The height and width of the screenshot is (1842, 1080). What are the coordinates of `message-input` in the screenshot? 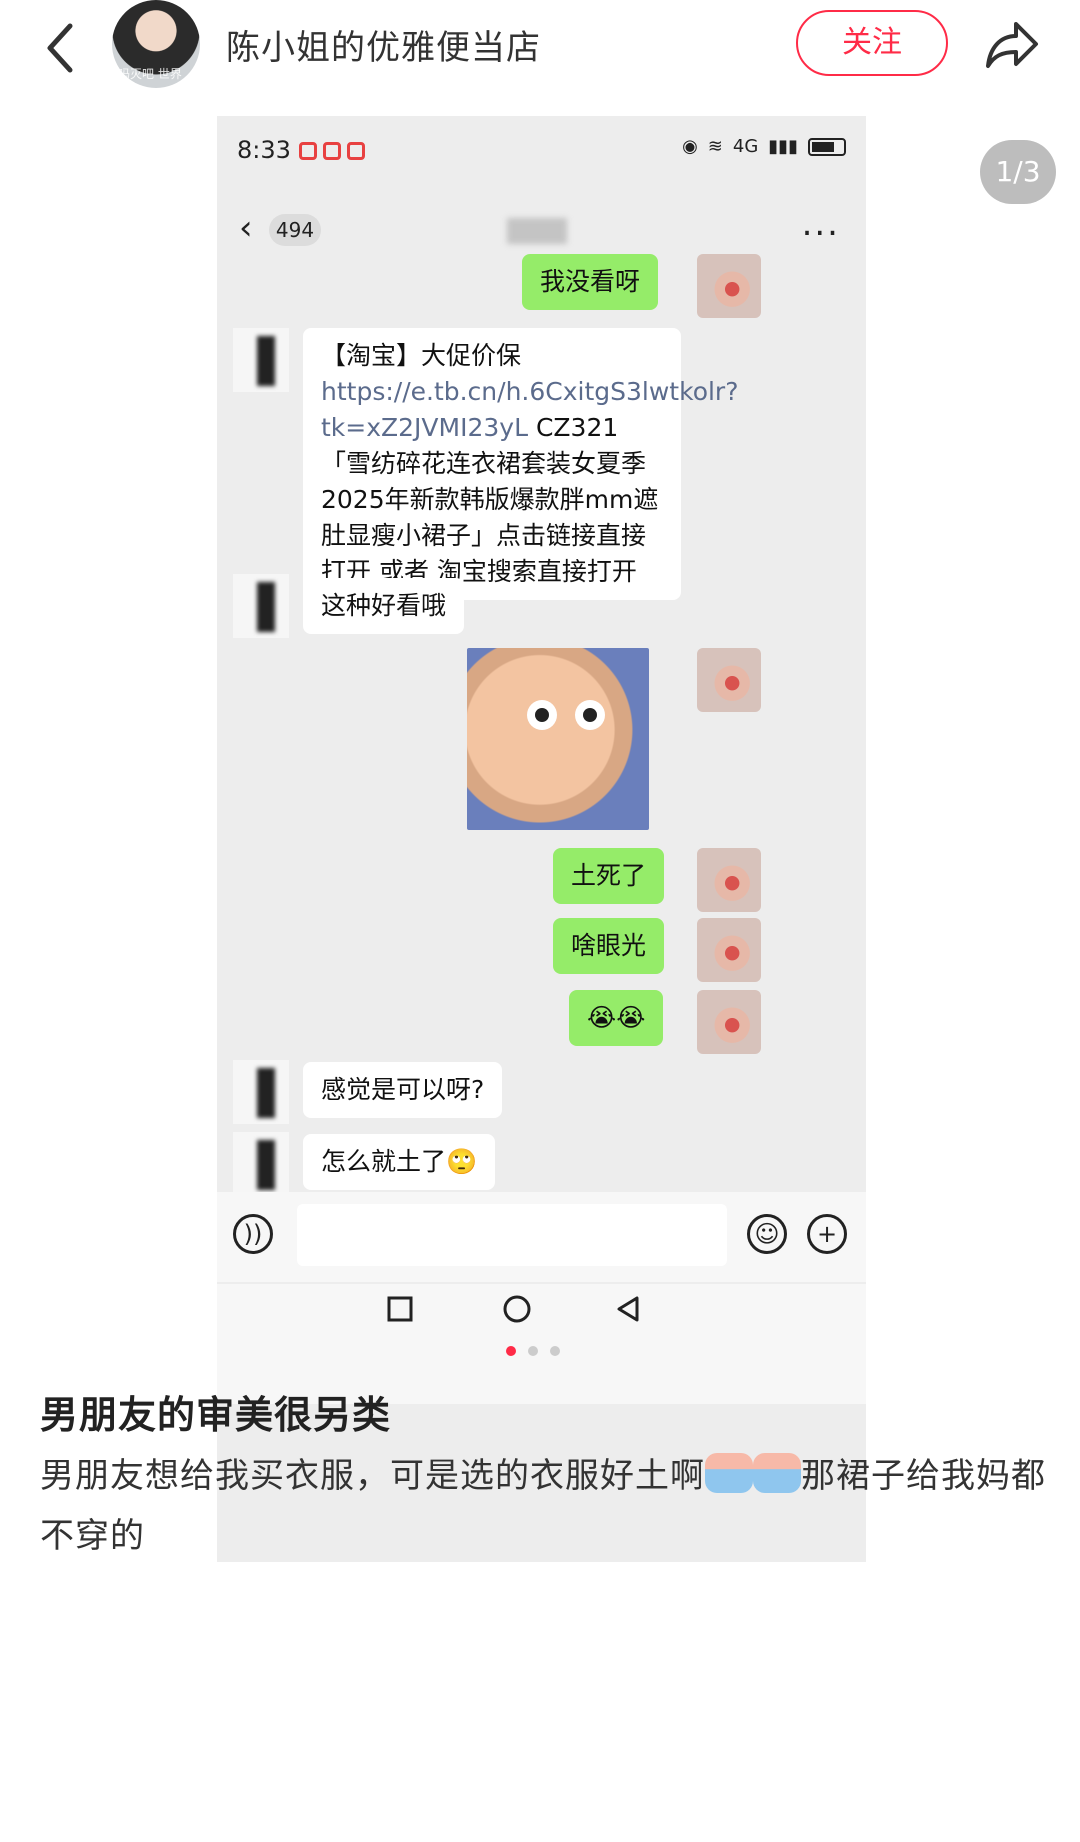 It's located at (512, 1235).